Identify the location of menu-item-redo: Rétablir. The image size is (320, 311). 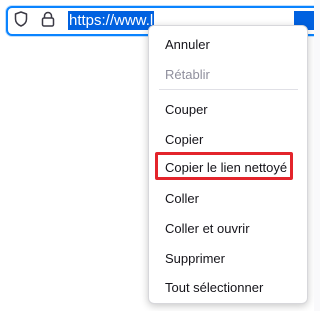
(187, 74).